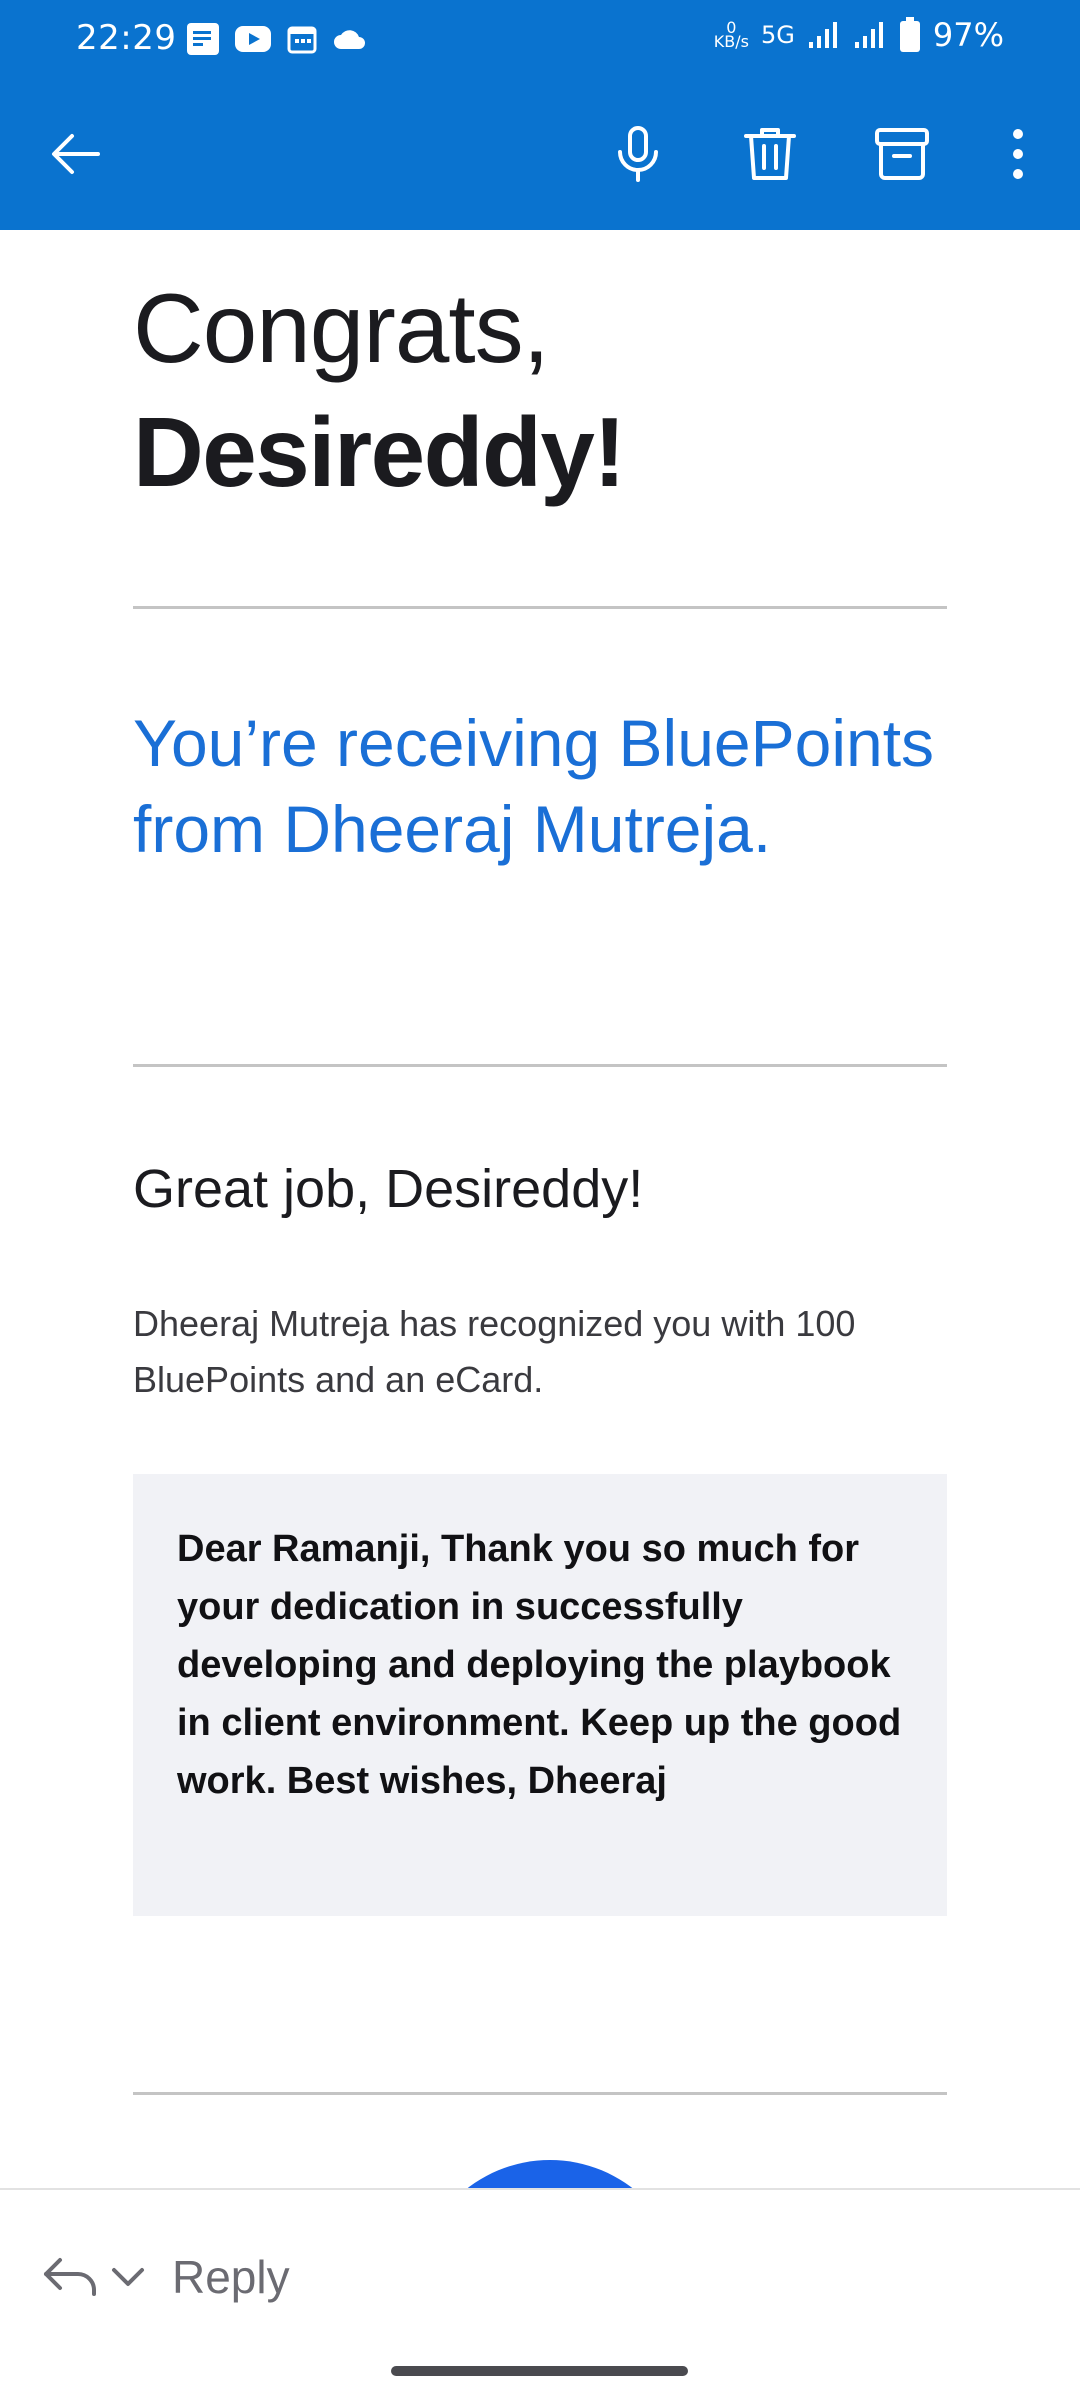 This screenshot has height=2408, width=1080. I want to click on notes-icon, so click(203, 39).